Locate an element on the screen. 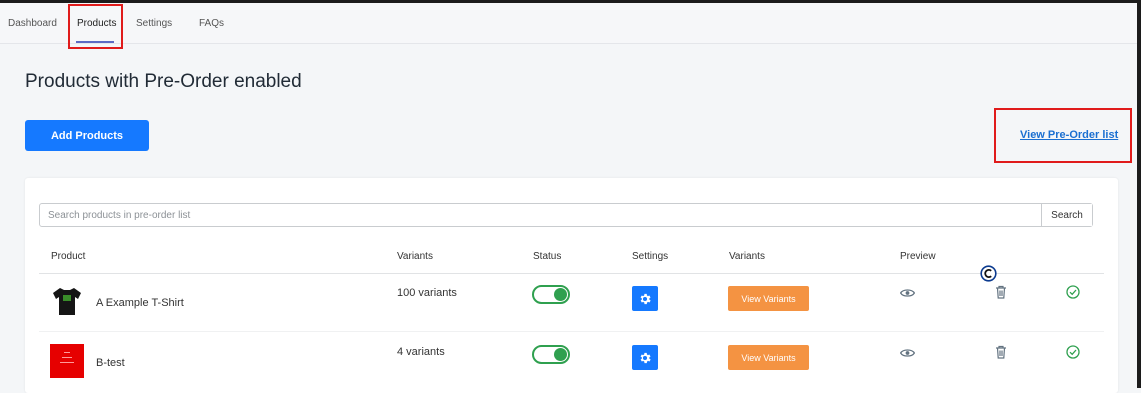 This screenshot has height=393, width=1141. search-button: Search is located at coordinates (1066, 215).